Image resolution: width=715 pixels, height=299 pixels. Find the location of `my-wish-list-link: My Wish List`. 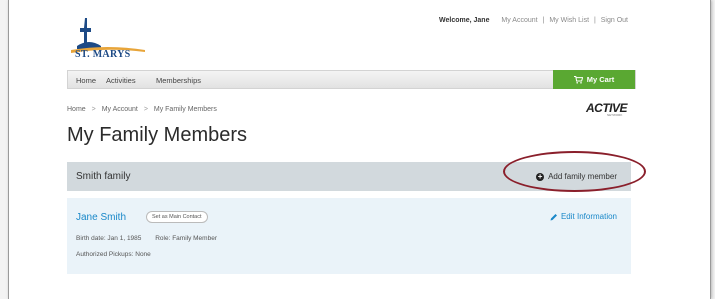

my-wish-list-link: My Wish List is located at coordinates (569, 20).